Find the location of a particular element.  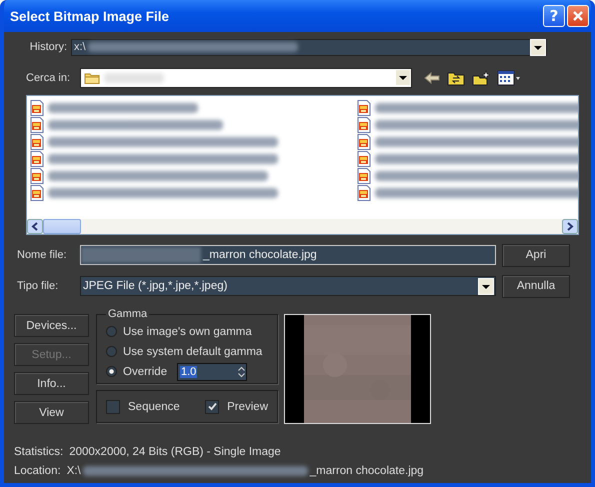

file-name-text: _marron chocolate.jpg is located at coordinates (367, 470).